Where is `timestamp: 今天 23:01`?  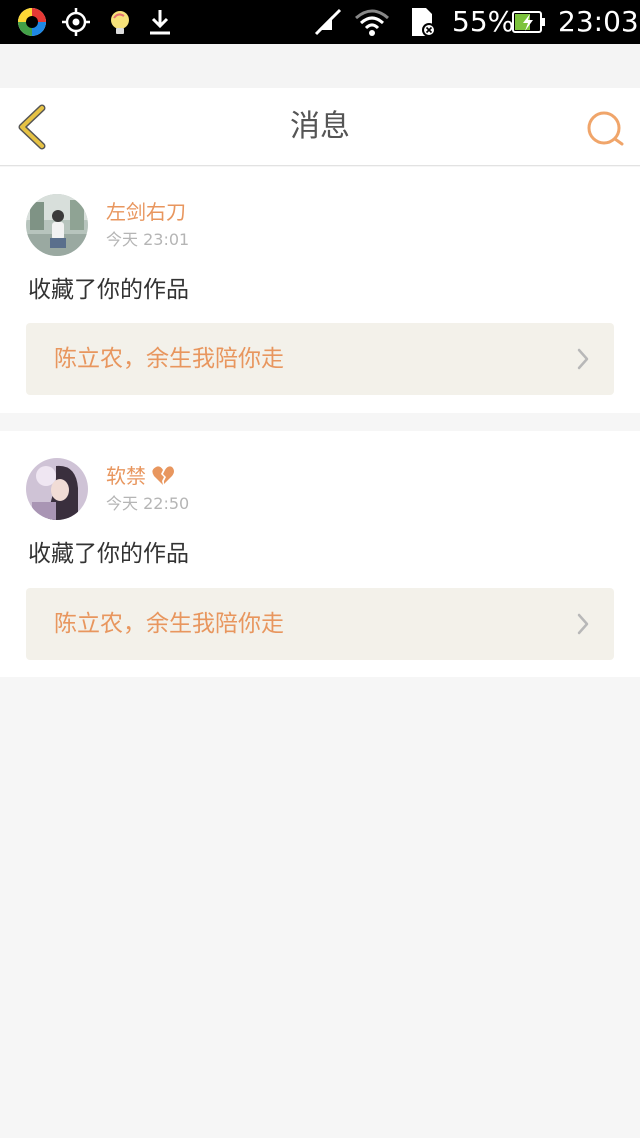 timestamp: 今天 23:01 is located at coordinates (148, 239).